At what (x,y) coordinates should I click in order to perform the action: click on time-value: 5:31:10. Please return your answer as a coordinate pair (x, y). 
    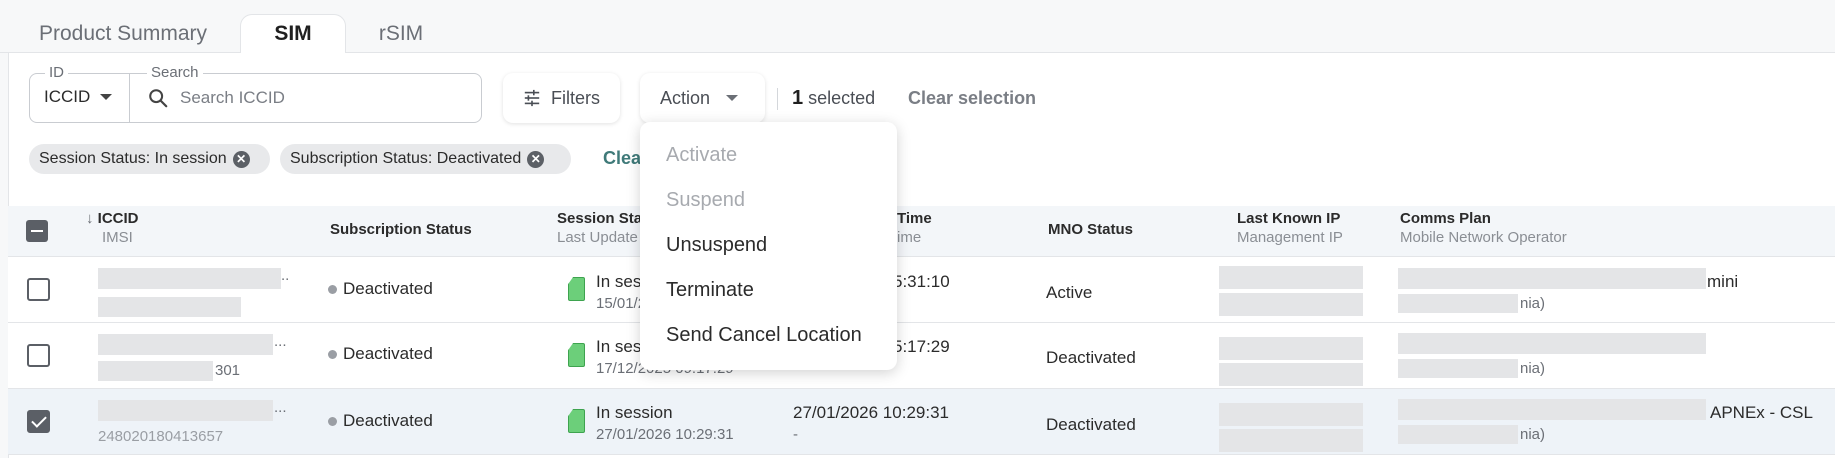
    Looking at the image, I should click on (921, 281).